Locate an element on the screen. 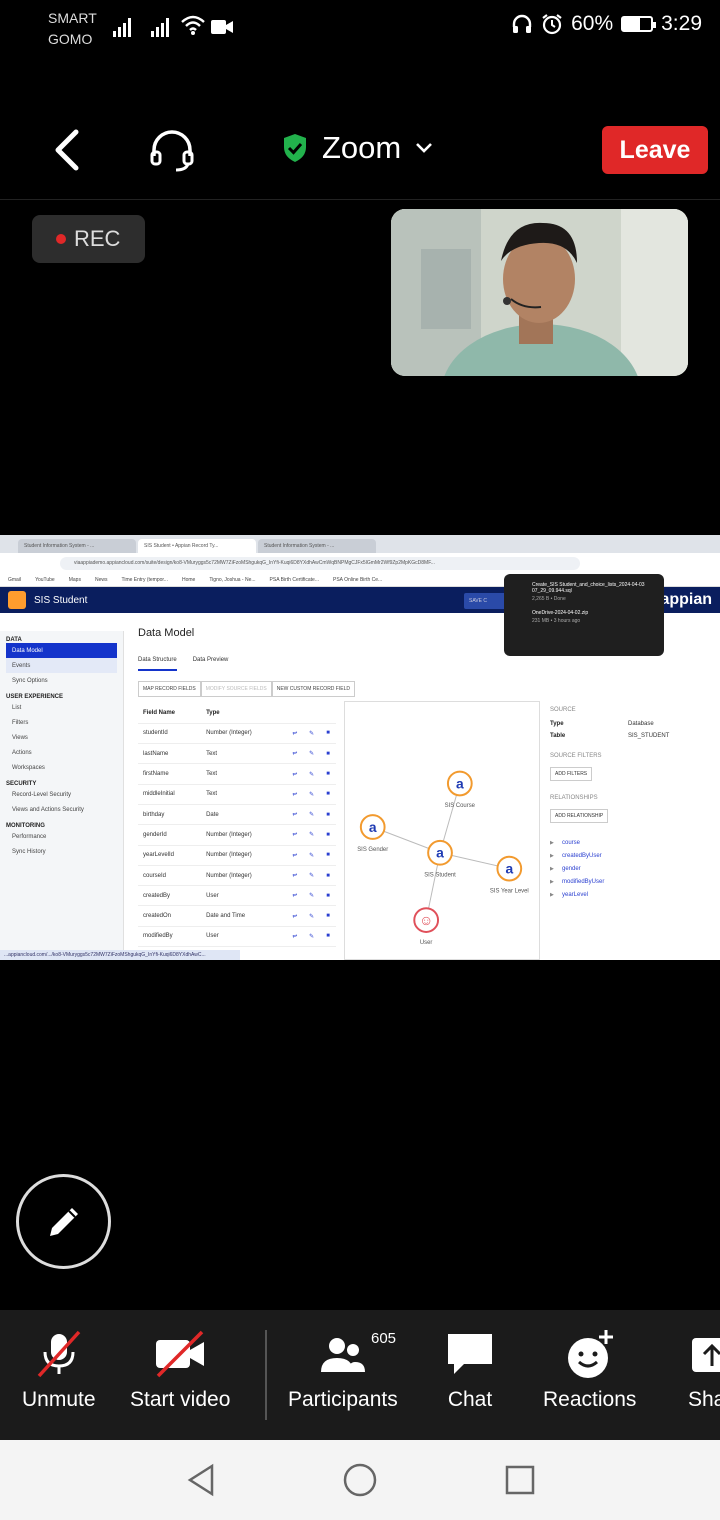 Image resolution: width=720 pixels, height=1520 pixels. leave-button: Leave is located at coordinates (655, 150).